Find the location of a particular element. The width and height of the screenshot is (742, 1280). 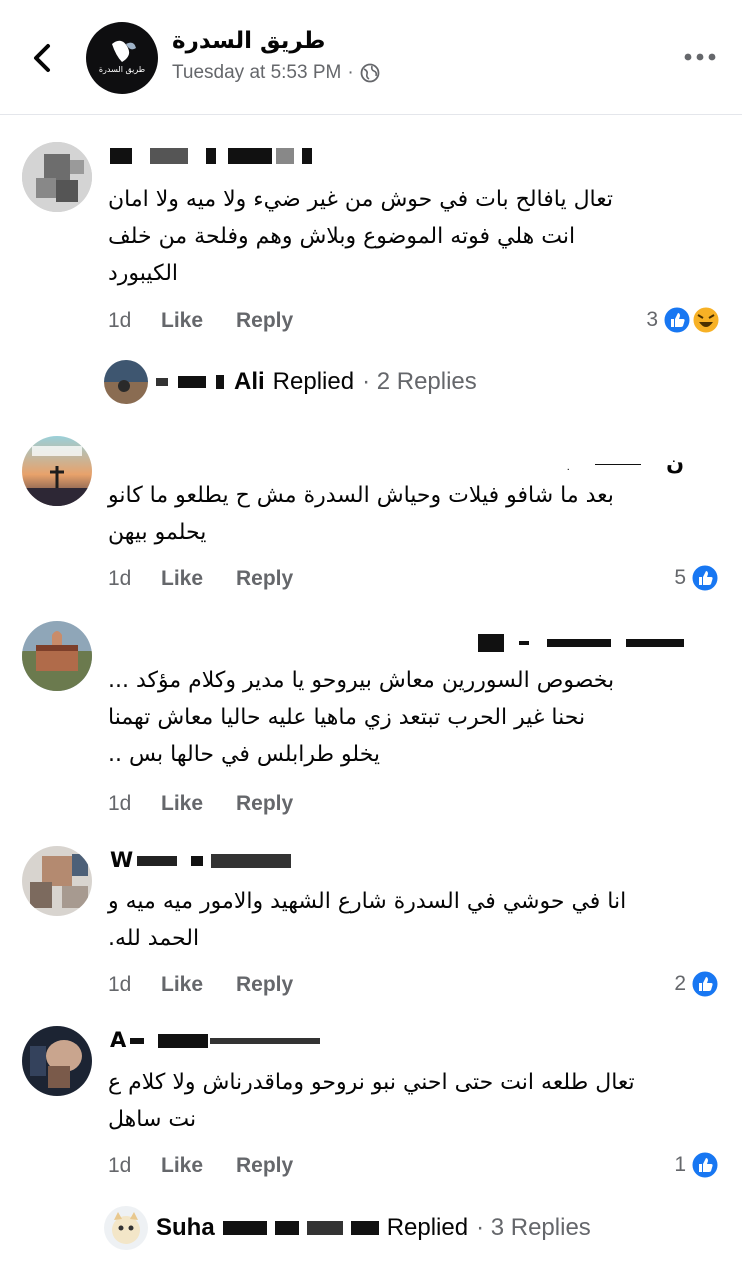

page-avatar: طريق السدرة is located at coordinates (122, 58).